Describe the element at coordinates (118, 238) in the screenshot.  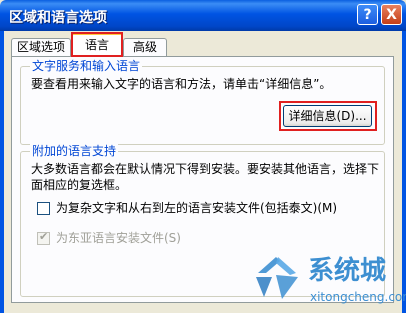
I see `east-asian-label: 为东亚语言安装文件(S)` at that location.